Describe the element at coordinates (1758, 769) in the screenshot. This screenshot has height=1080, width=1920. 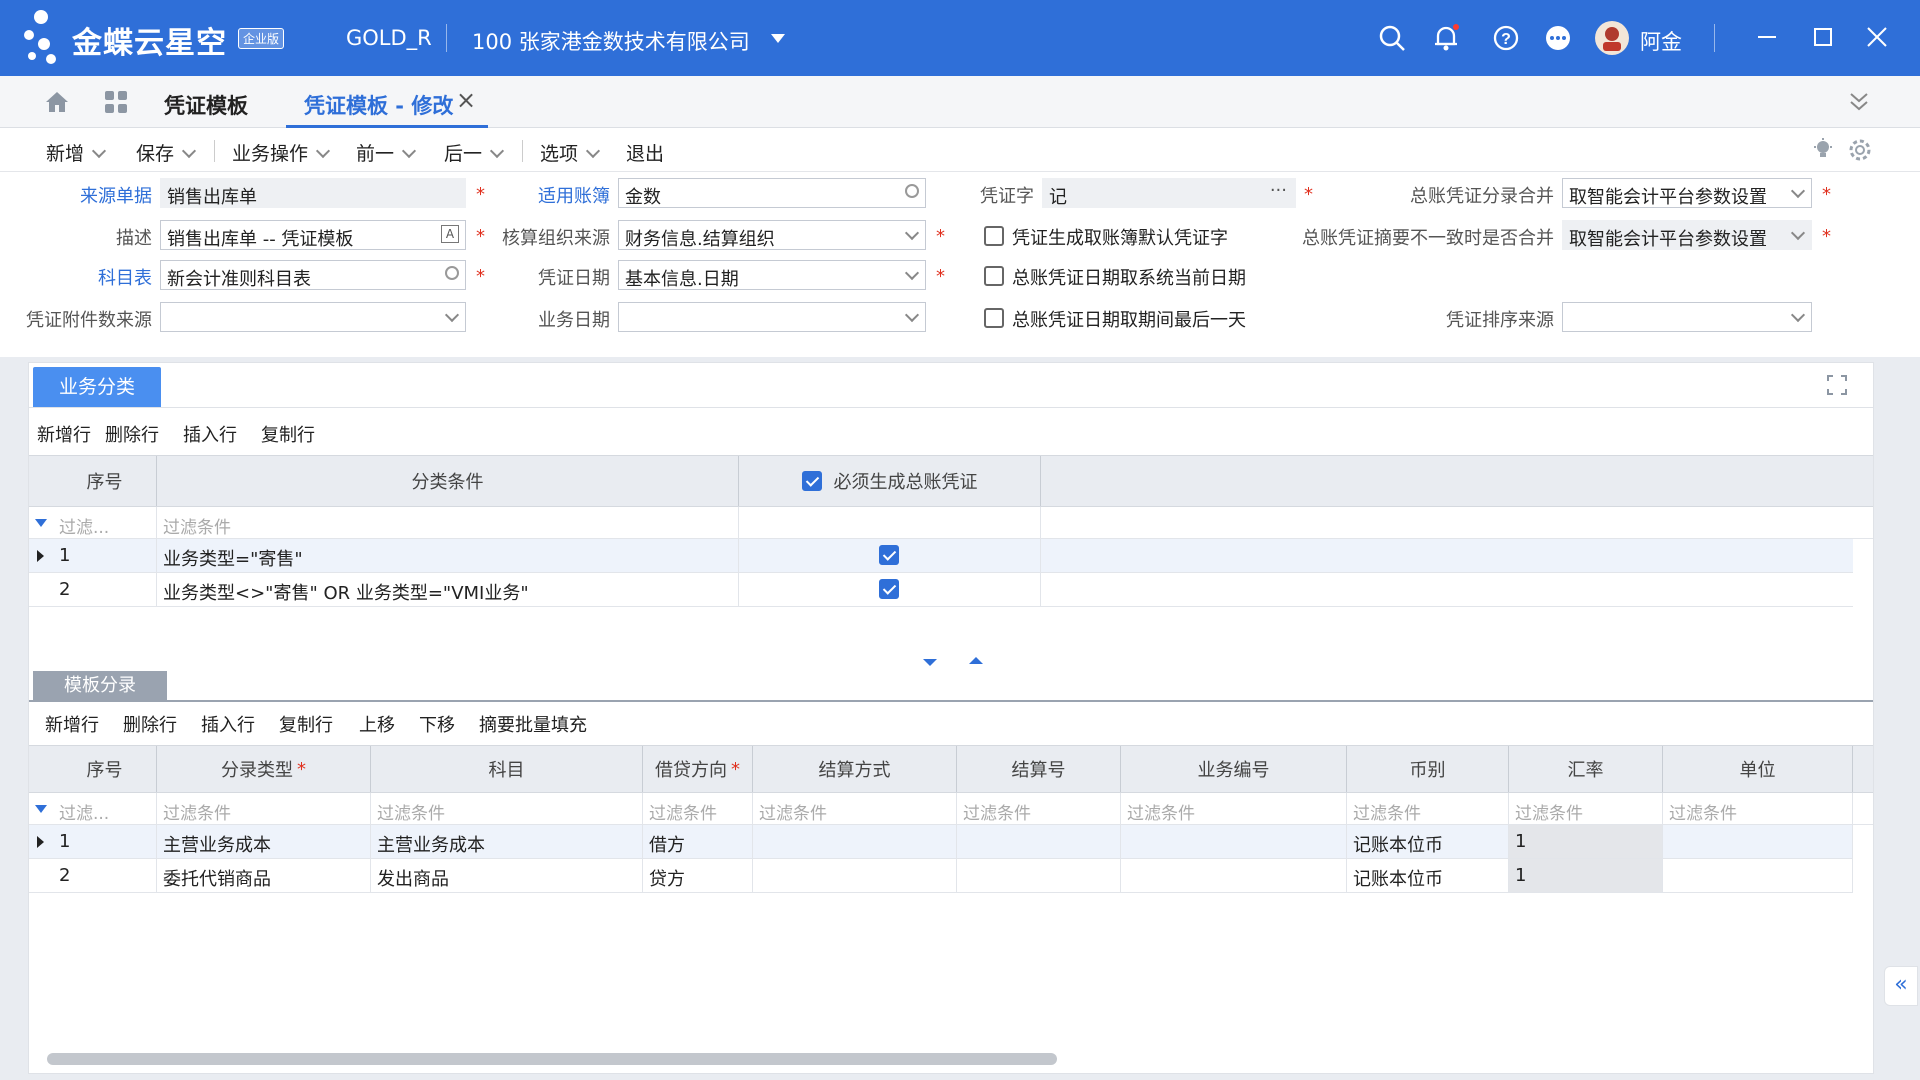
I see `s2-col-unit: 单位` at that location.